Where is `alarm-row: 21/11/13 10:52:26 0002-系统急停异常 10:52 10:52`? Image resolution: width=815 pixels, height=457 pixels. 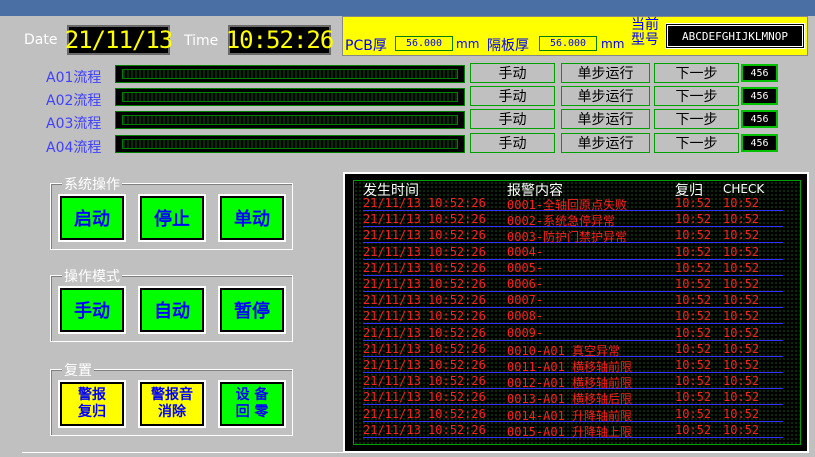 alarm-row: 21/11/13 10:52:26 0002-系统急停异常 10:52 10:52 is located at coordinates (573, 220).